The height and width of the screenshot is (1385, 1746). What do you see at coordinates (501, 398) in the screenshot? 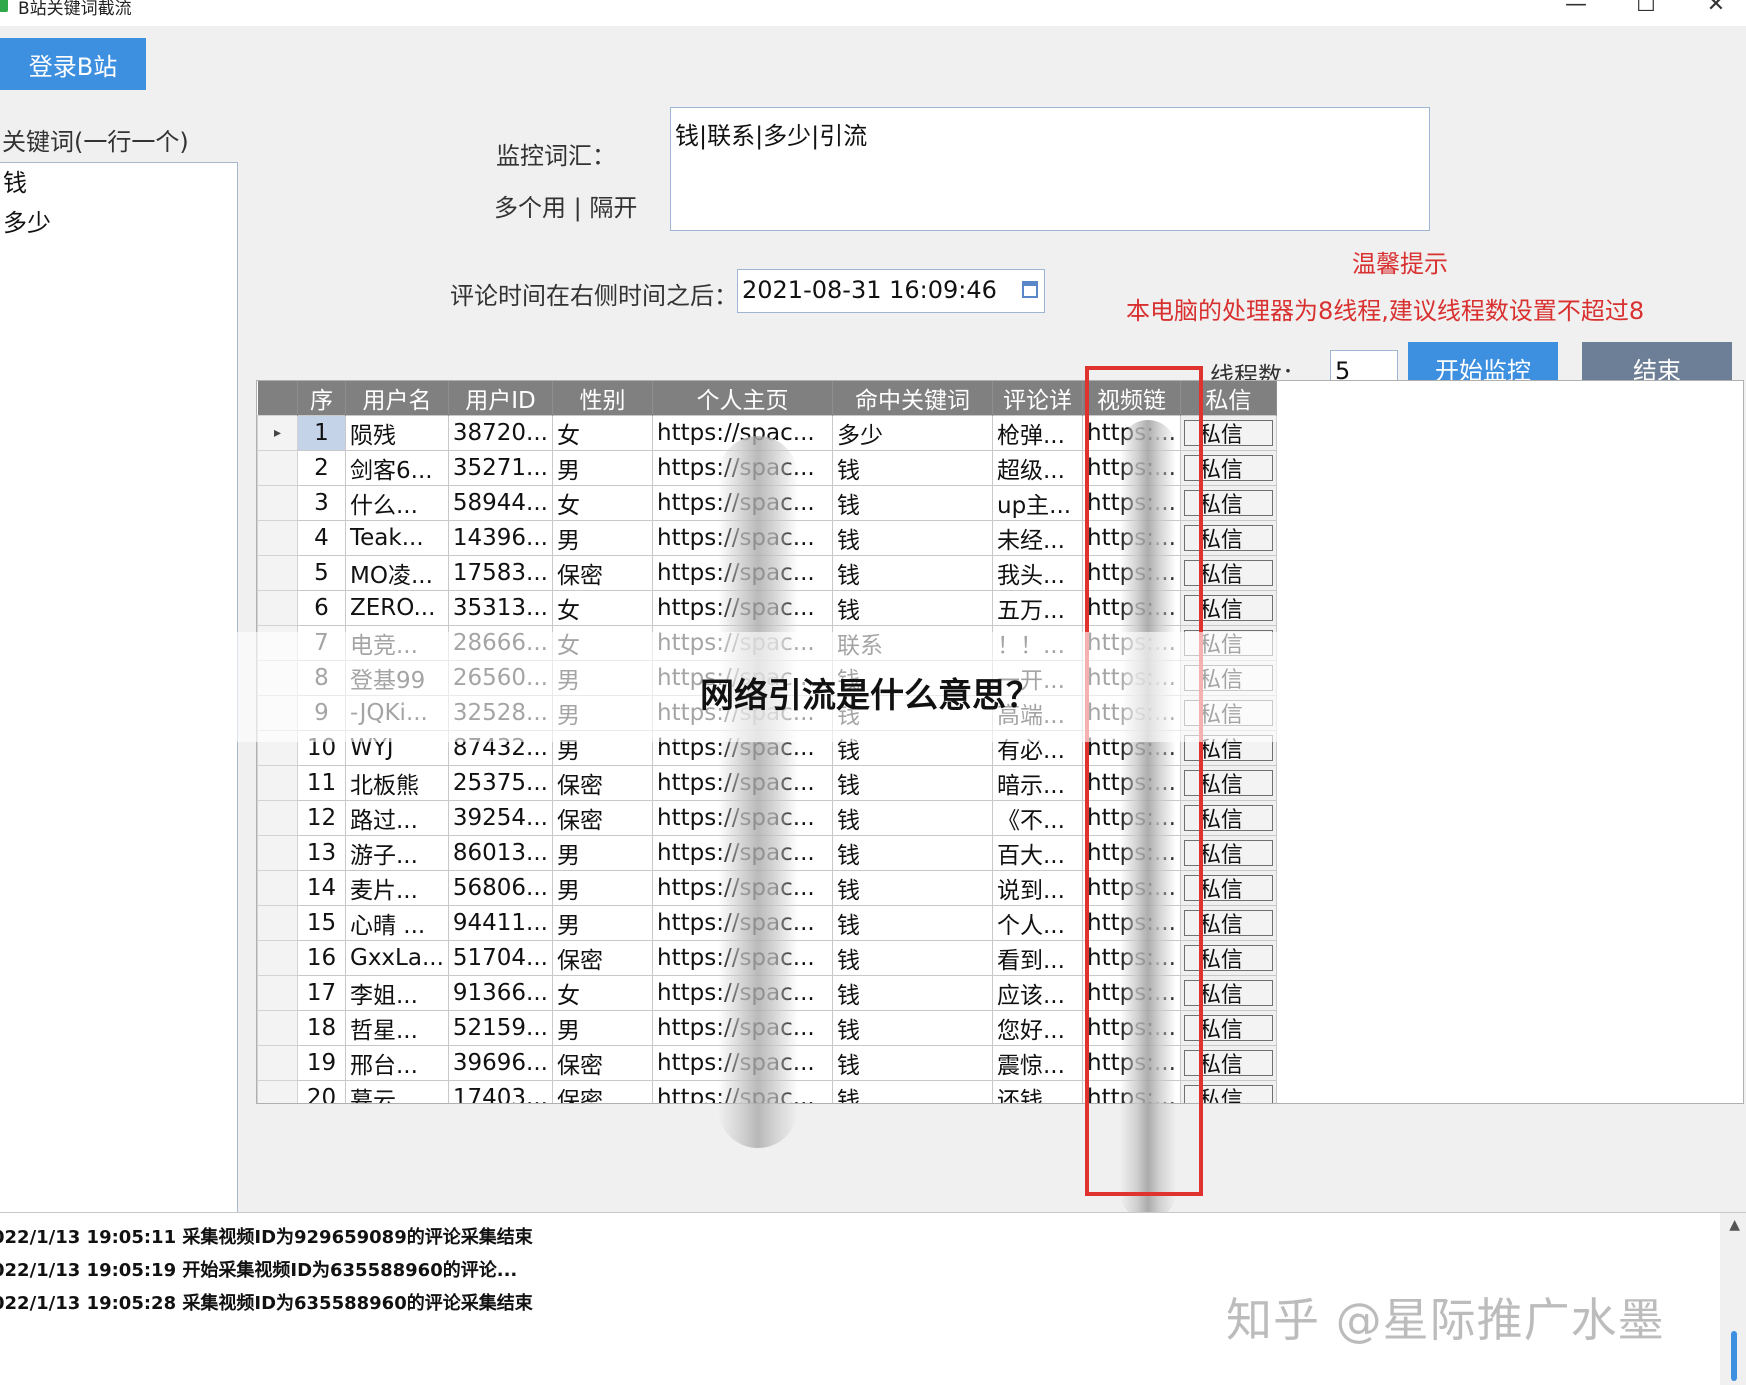
I see `column-header: 用户ID` at bounding box center [501, 398].